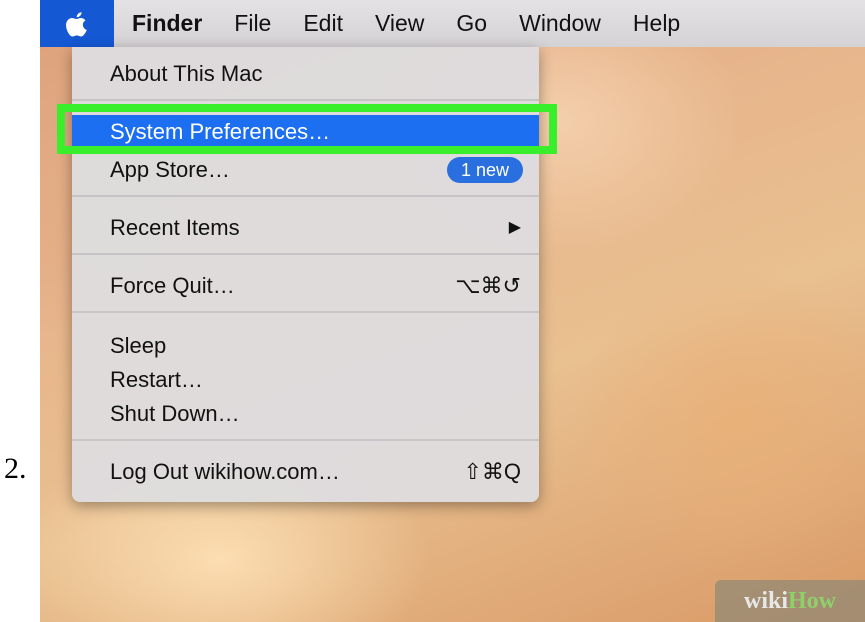  What do you see at coordinates (471, 23) in the screenshot?
I see `menu-go: Go` at bounding box center [471, 23].